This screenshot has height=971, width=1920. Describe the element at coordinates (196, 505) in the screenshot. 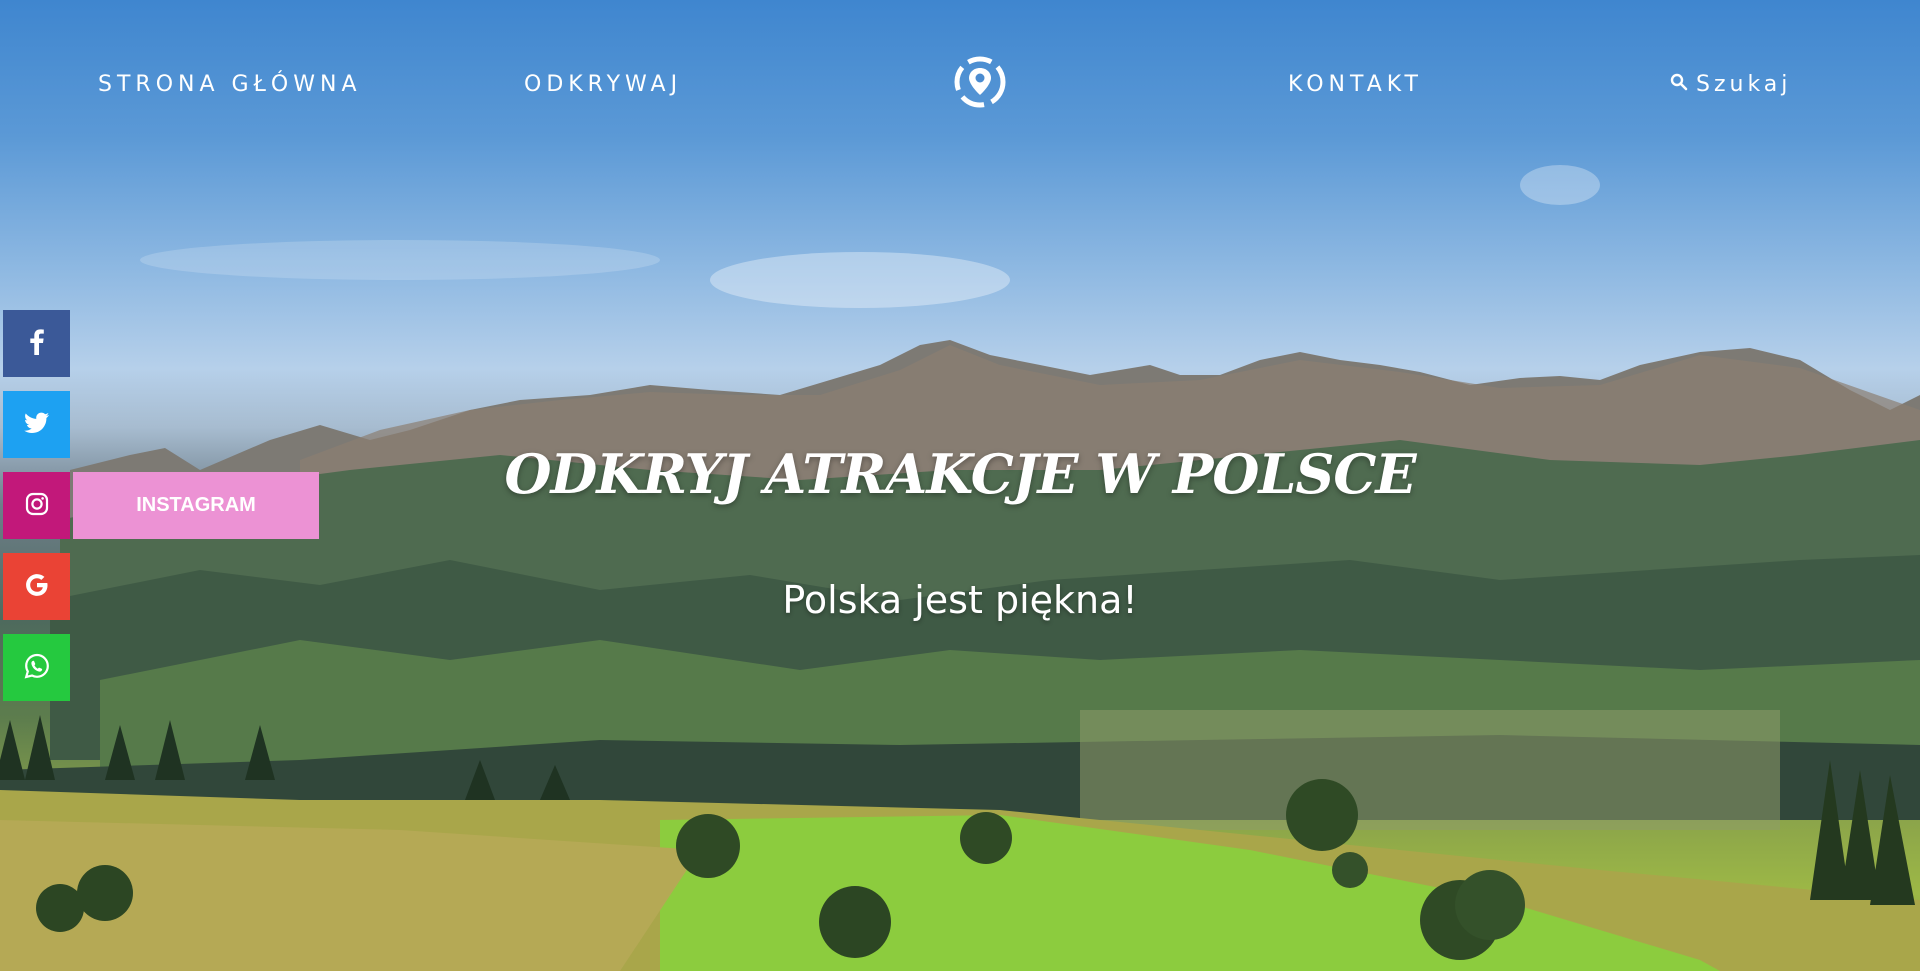

I see `instagram-share-label: INSTAGRAM` at that location.